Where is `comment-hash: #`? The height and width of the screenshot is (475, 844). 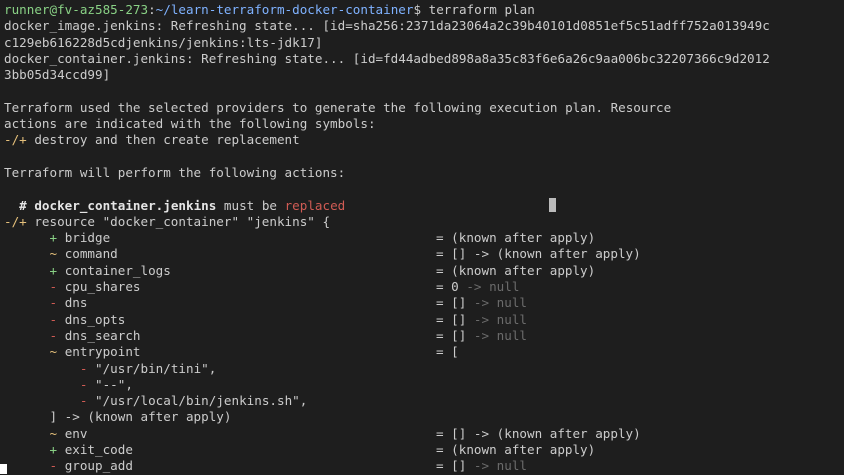 comment-hash: # is located at coordinates (19, 205).